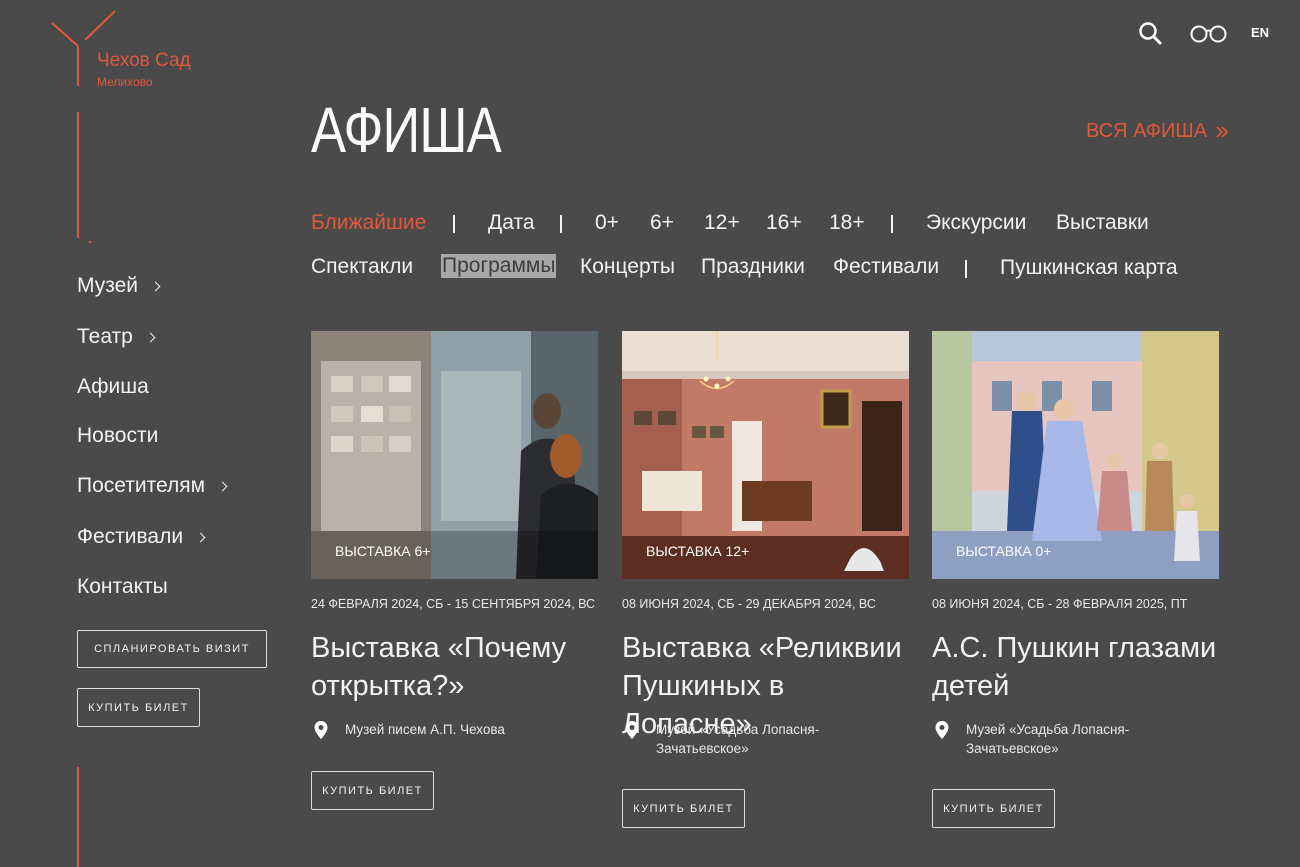 This screenshot has height=867, width=1300. What do you see at coordinates (141, 485) in the screenshot?
I see `menu-item-label: Посетителям` at bounding box center [141, 485].